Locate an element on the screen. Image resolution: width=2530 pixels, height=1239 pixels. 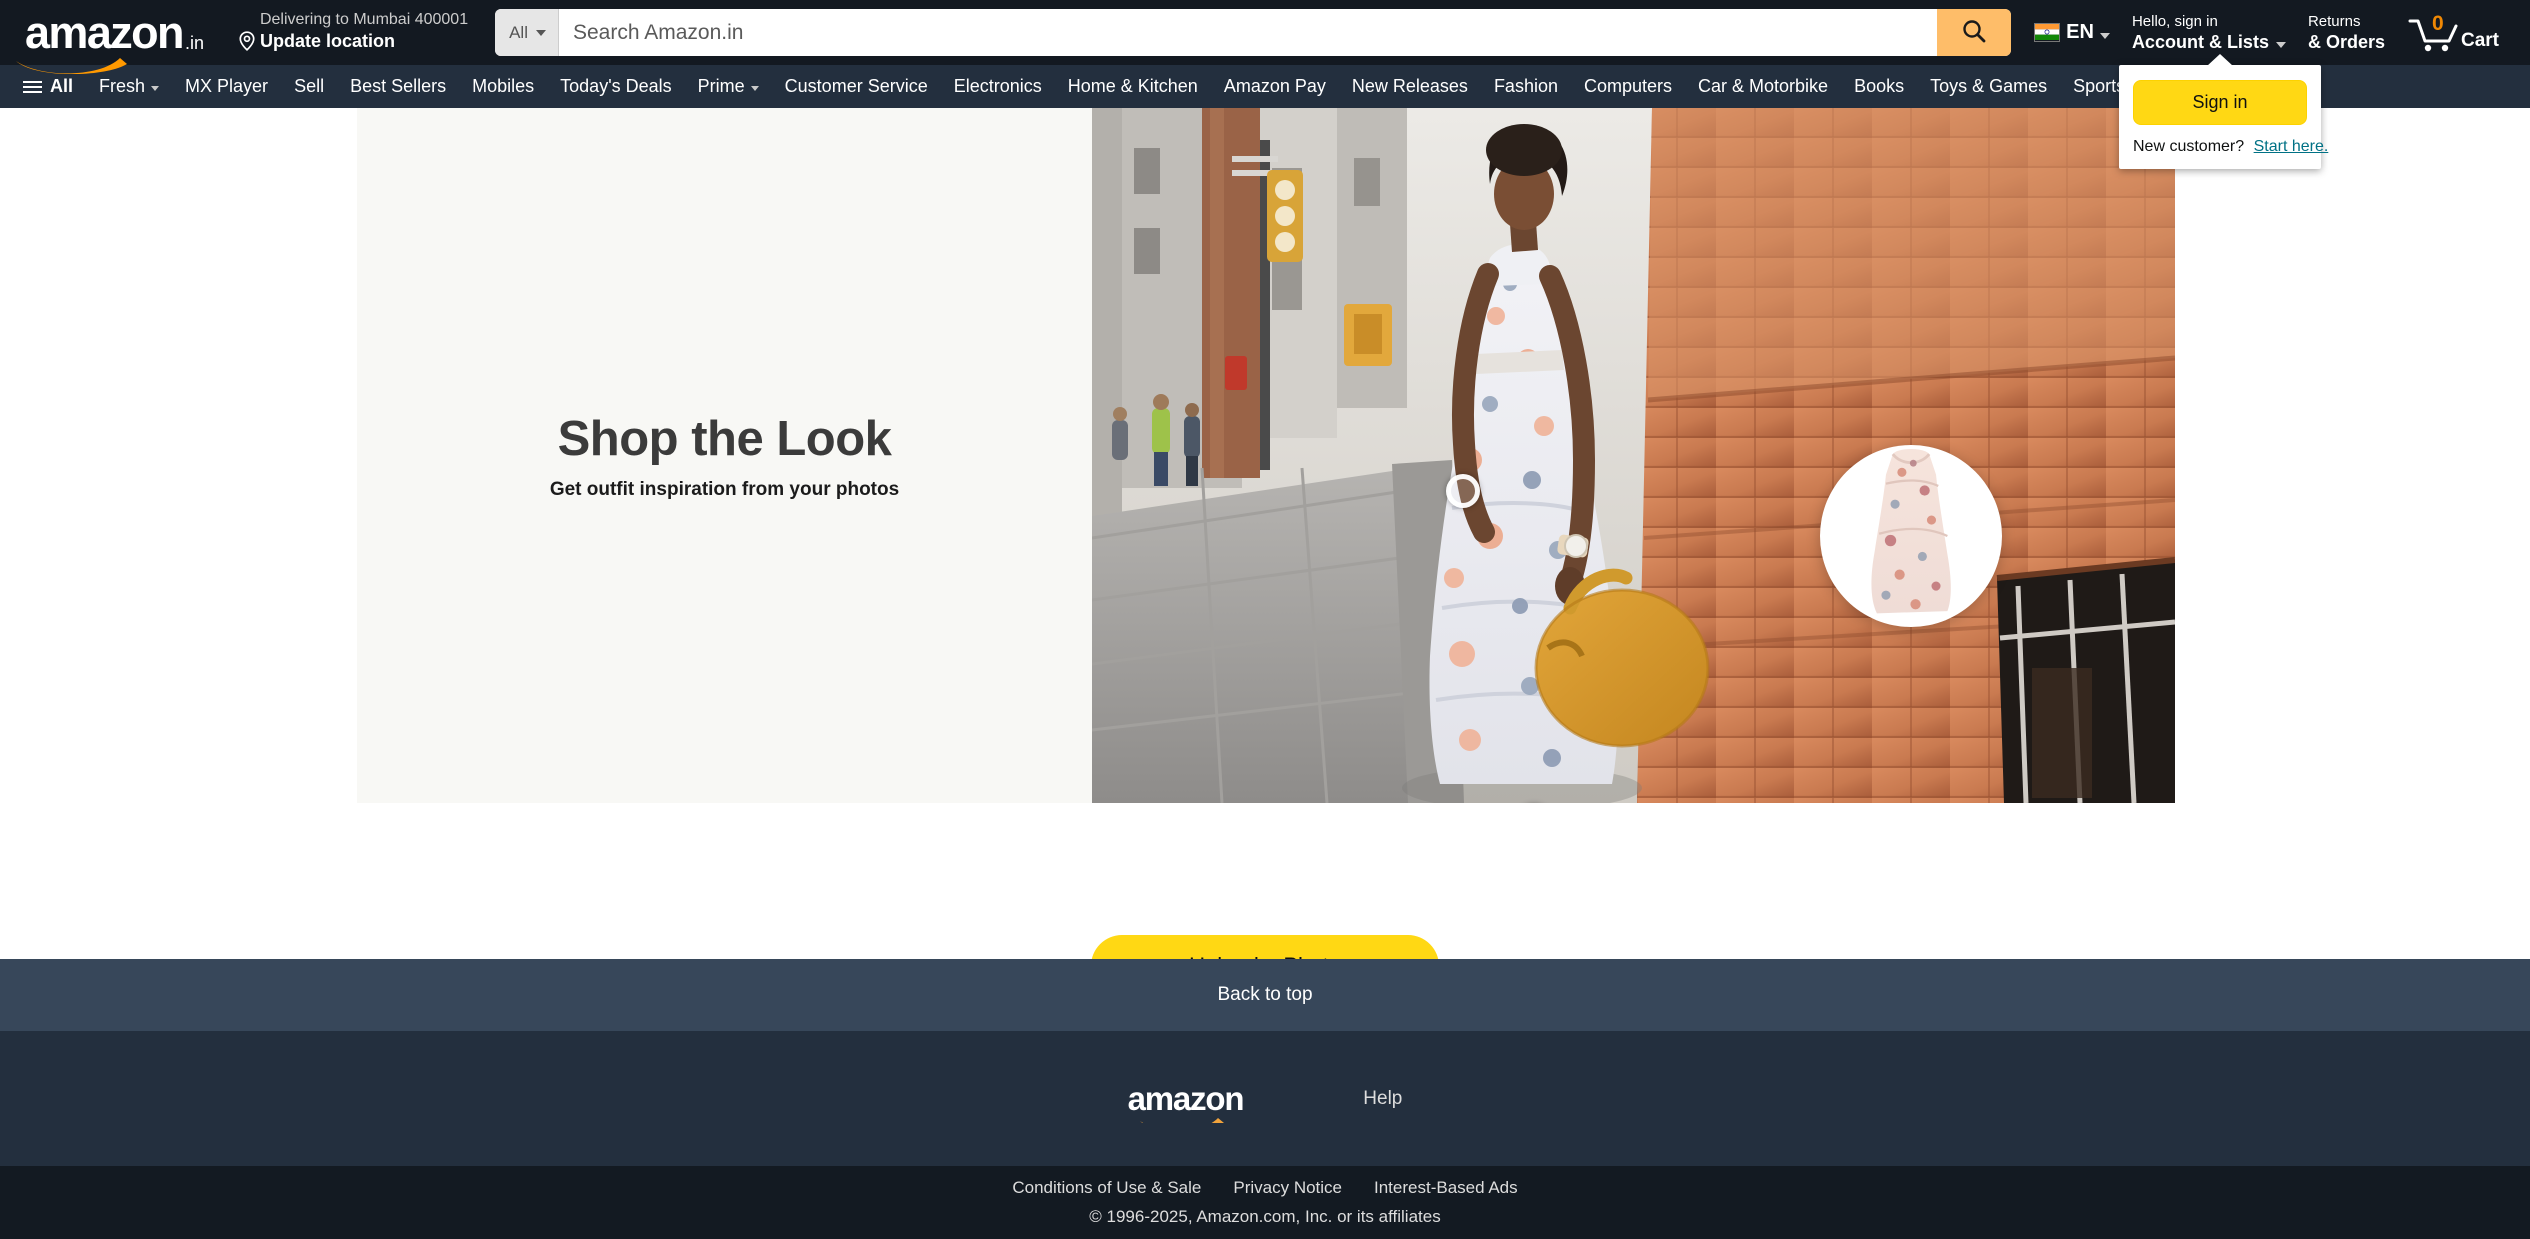
orders-label: & Orders is located at coordinates (2346, 41).